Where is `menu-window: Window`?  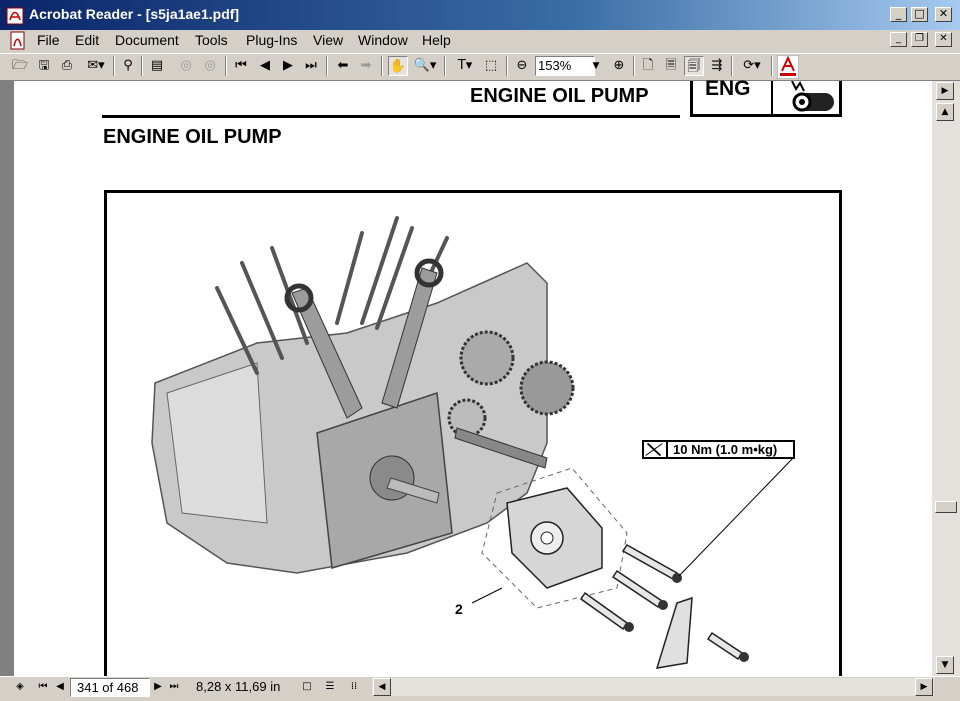 menu-window: Window is located at coordinates (383, 40).